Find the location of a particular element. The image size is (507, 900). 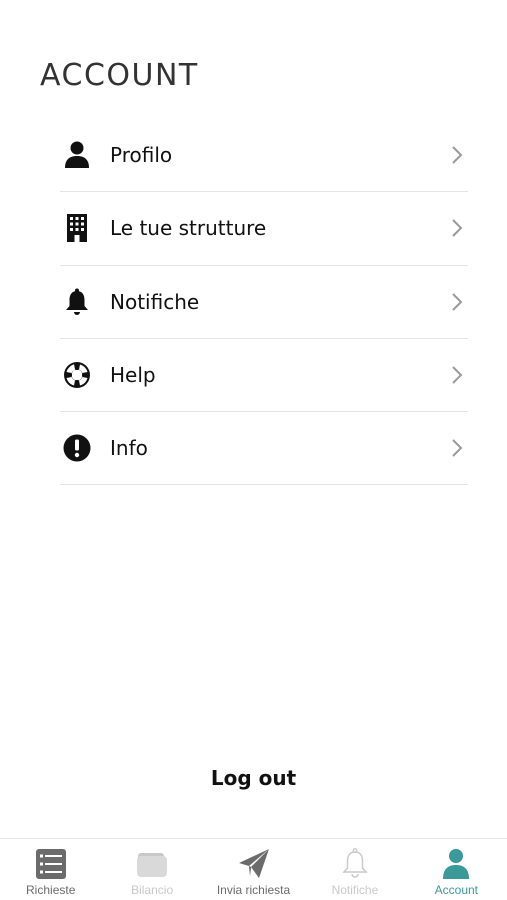

exclamation-circle-icon is located at coordinates (77, 448).